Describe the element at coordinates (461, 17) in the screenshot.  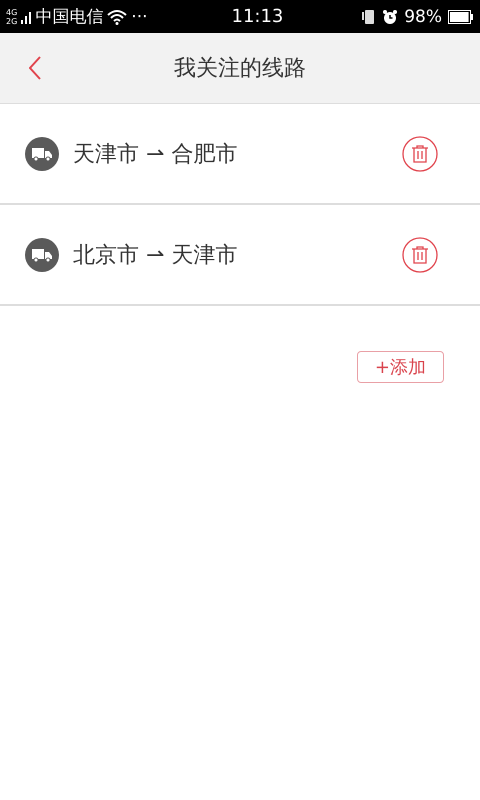
I see `battery-icon` at that location.